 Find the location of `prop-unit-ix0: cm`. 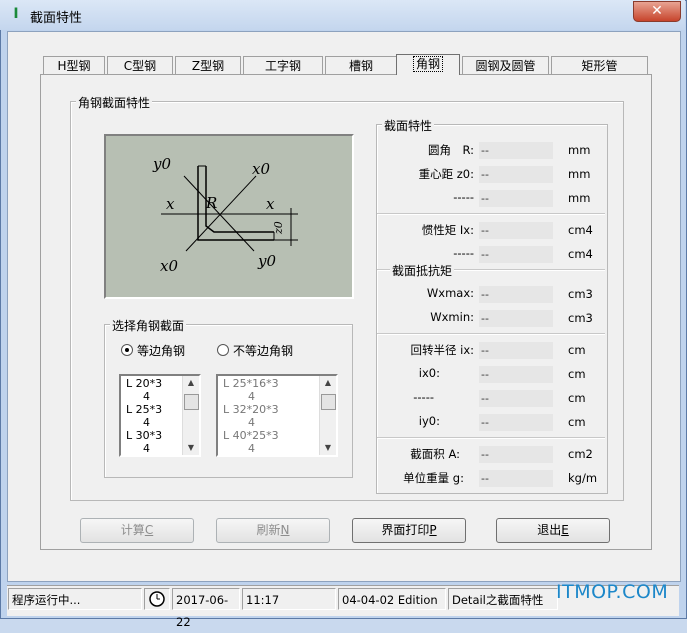

prop-unit-ix0: cm is located at coordinates (577, 374).